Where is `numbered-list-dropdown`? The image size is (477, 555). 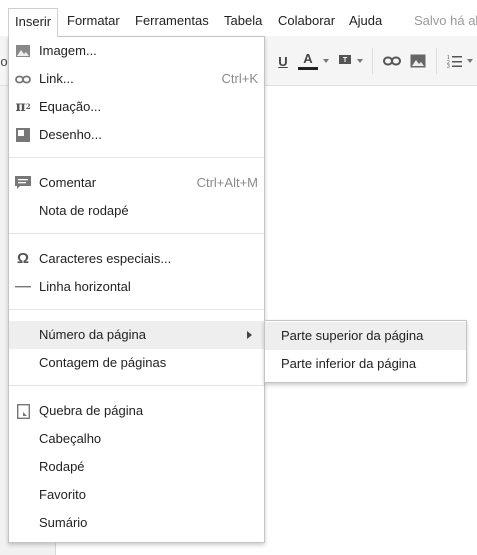
numbered-list-dropdown is located at coordinates (470, 61).